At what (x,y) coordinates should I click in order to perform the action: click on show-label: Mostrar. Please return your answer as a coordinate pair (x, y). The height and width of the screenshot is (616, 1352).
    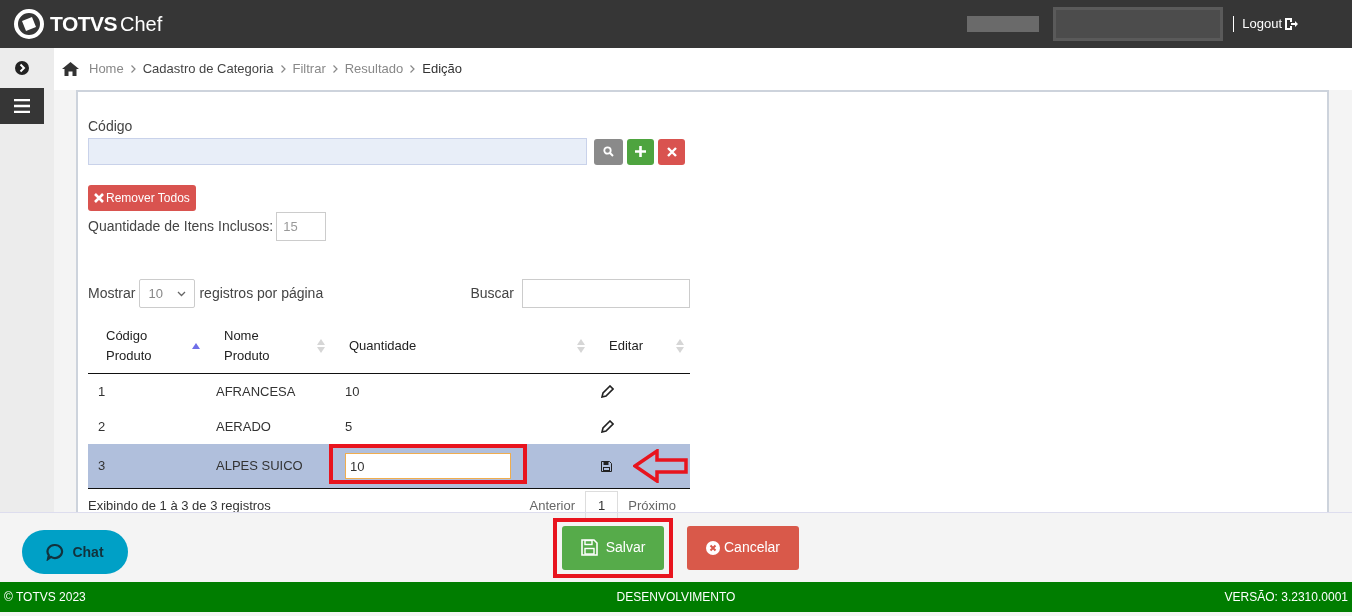
    Looking at the image, I should click on (112, 293).